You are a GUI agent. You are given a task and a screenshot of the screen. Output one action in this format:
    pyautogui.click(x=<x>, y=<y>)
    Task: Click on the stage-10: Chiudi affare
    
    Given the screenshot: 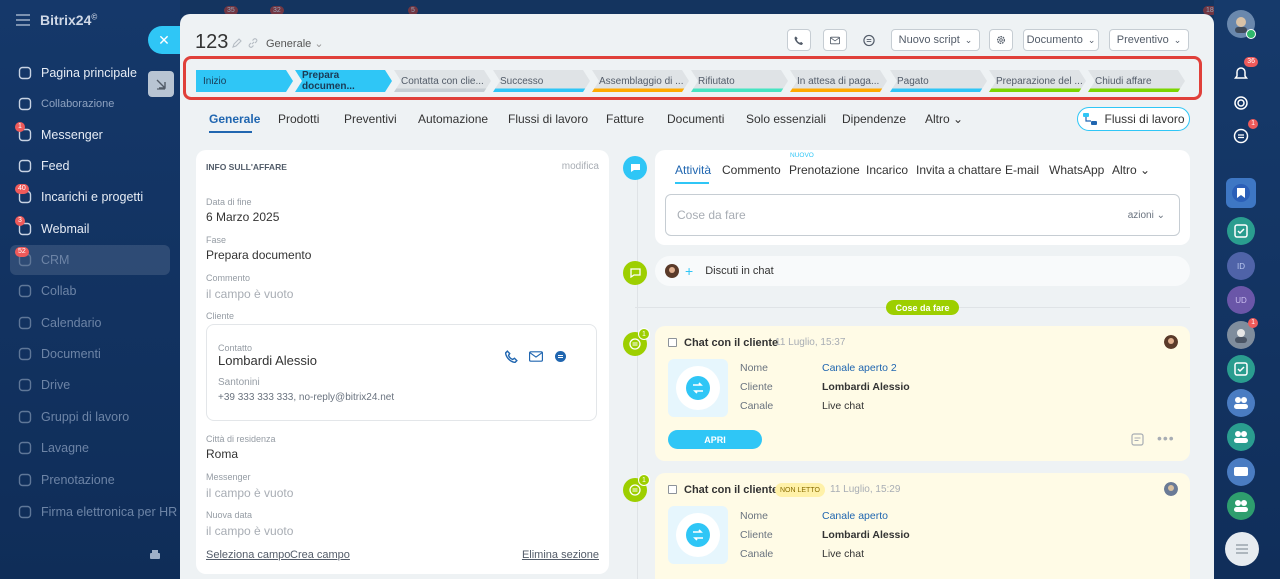 What is the action you would take?
    pyautogui.click(x=1136, y=81)
    